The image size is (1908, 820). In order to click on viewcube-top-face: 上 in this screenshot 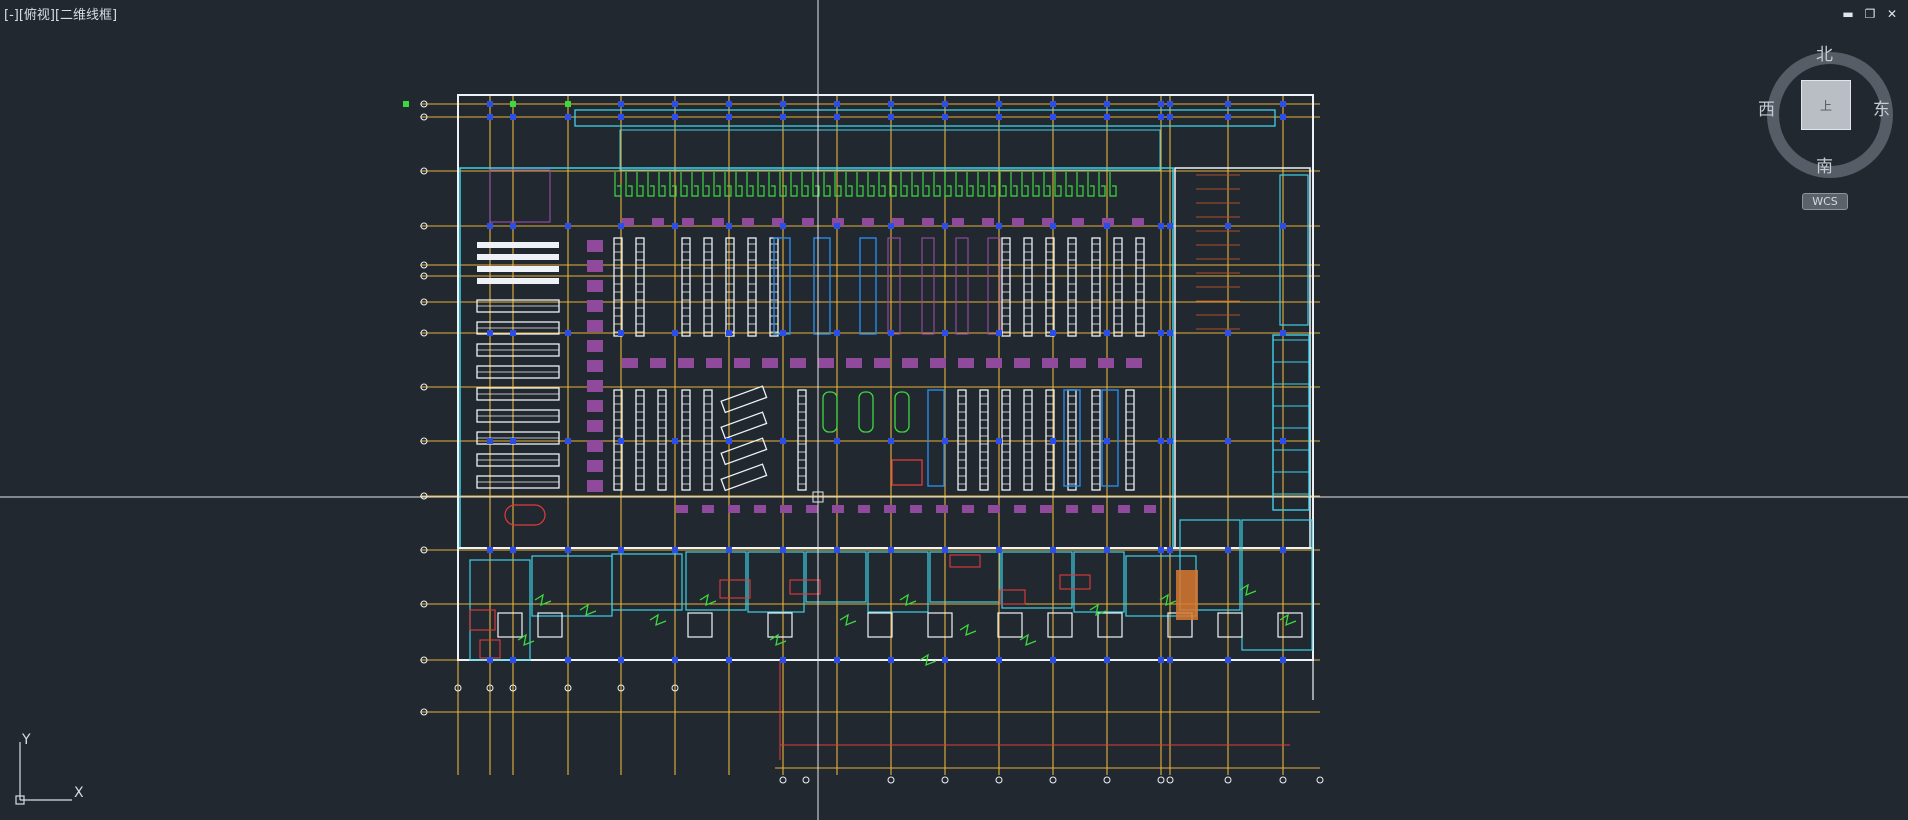, I will do `click(1826, 105)`.